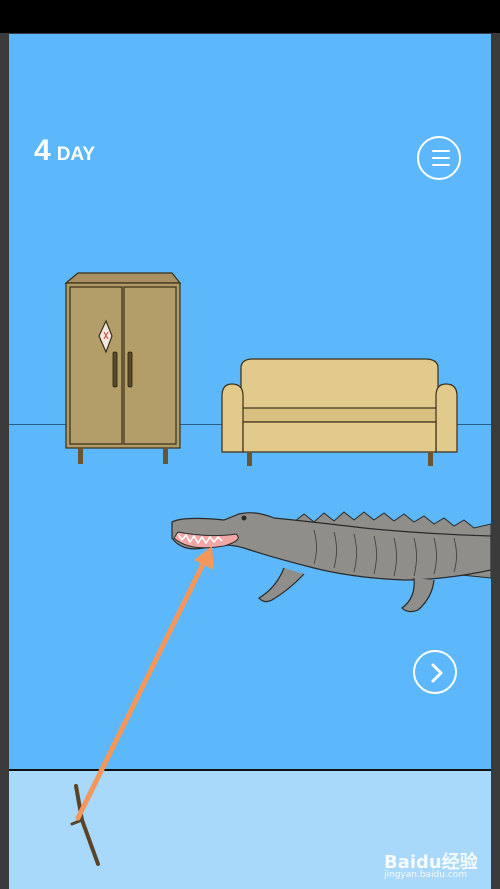 The width and height of the screenshot is (500, 889). I want to click on annotation-arrow, so click(144, 683).